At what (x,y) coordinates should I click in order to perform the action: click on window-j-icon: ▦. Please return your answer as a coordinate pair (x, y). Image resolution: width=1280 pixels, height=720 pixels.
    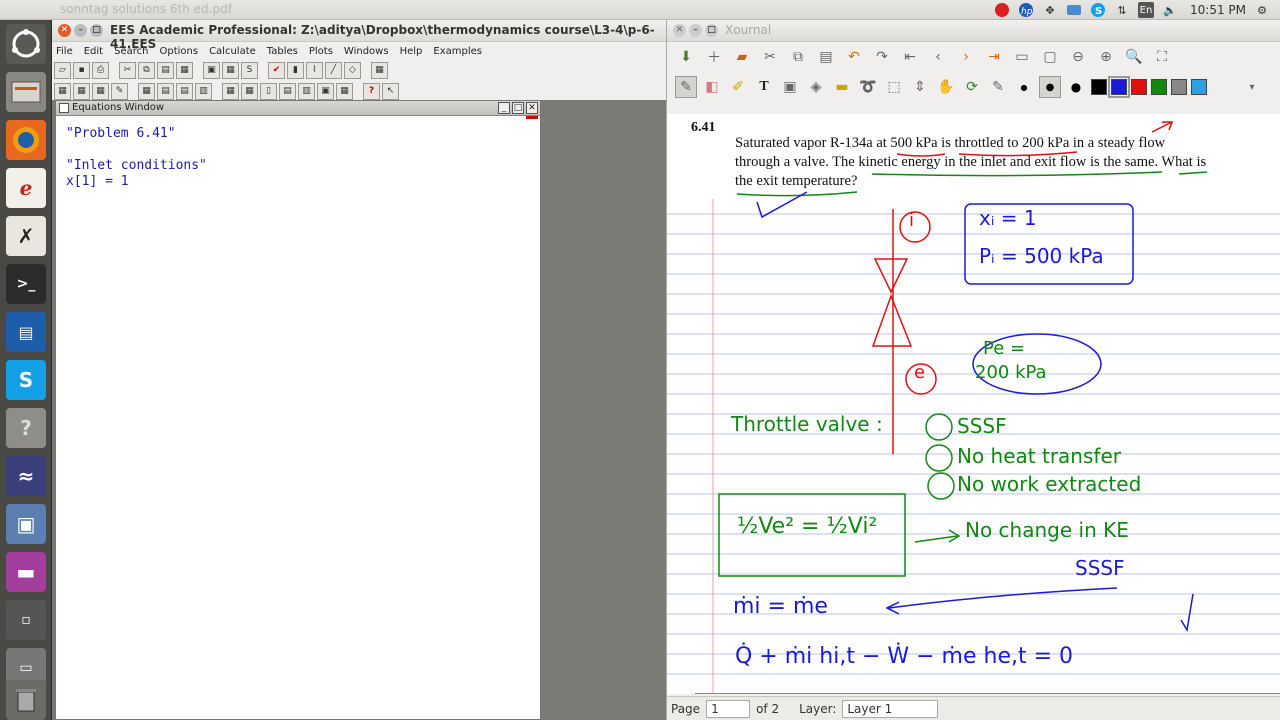
    Looking at the image, I should click on (249, 91).